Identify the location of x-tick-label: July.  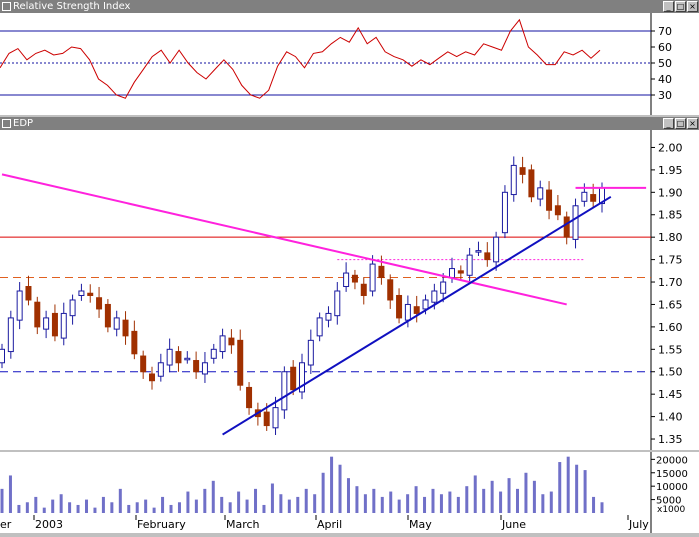
(638, 524).